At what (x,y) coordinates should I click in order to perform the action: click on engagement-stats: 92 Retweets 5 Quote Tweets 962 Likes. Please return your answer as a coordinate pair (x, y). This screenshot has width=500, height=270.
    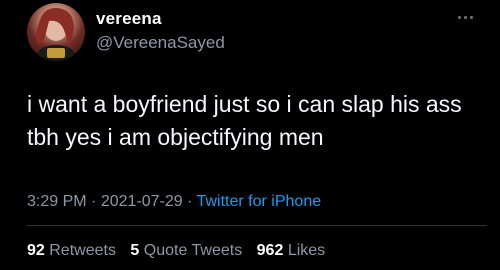
    Looking at the image, I should click on (181, 251).